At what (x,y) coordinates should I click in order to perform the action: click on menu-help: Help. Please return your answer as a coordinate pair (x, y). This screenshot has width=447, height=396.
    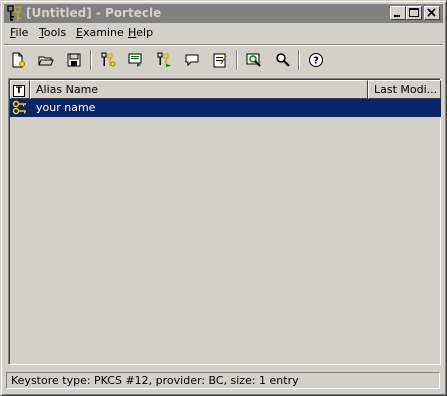
    Looking at the image, I should click on (140, 33).